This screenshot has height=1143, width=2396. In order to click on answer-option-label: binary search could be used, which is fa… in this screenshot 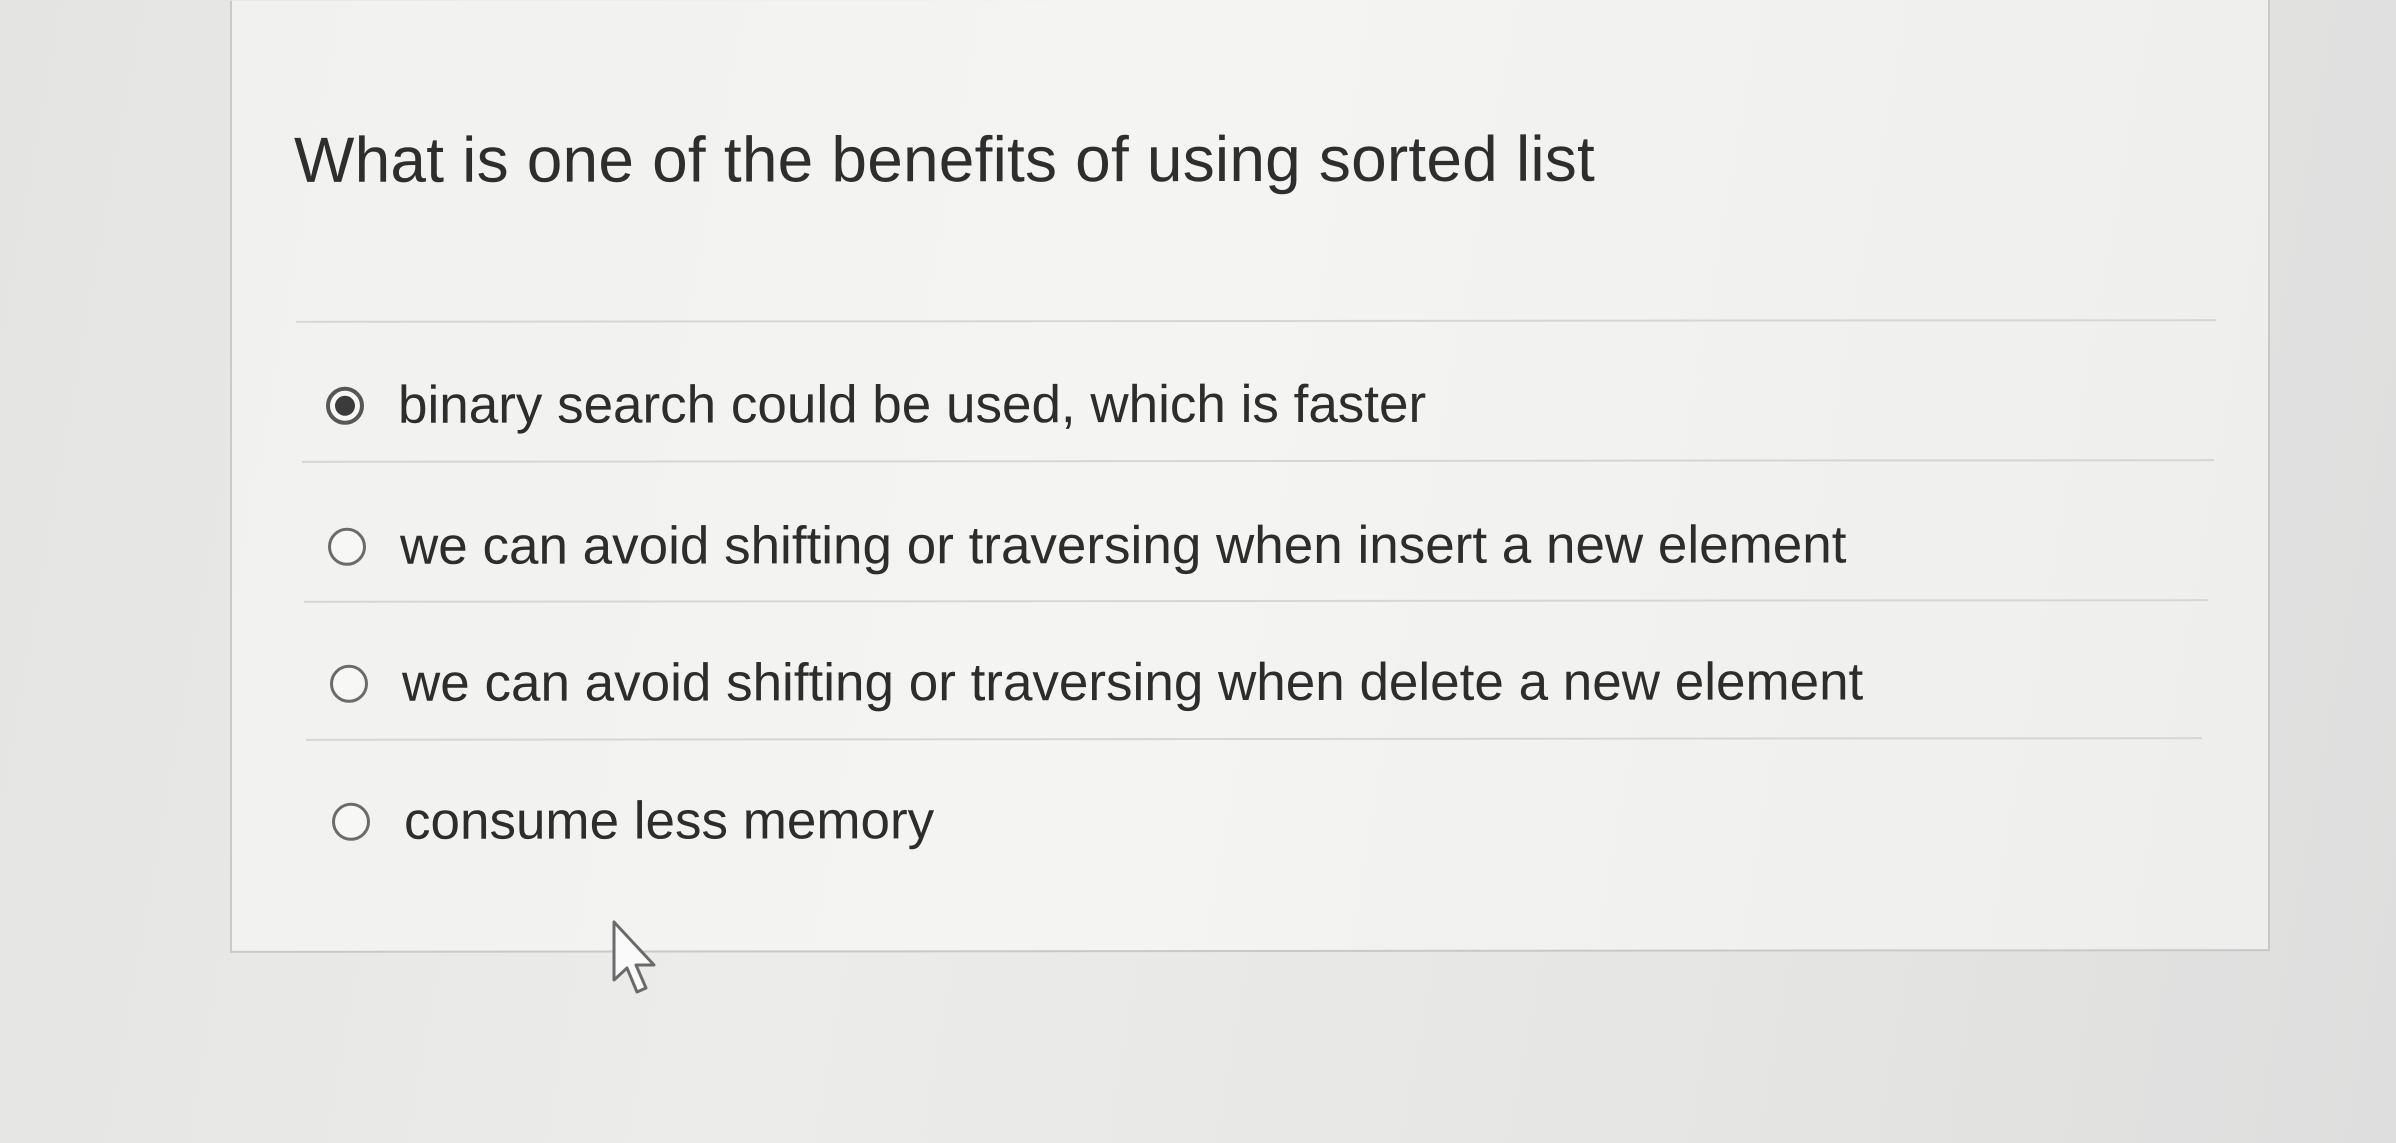, I will do `click(912, 404)`.